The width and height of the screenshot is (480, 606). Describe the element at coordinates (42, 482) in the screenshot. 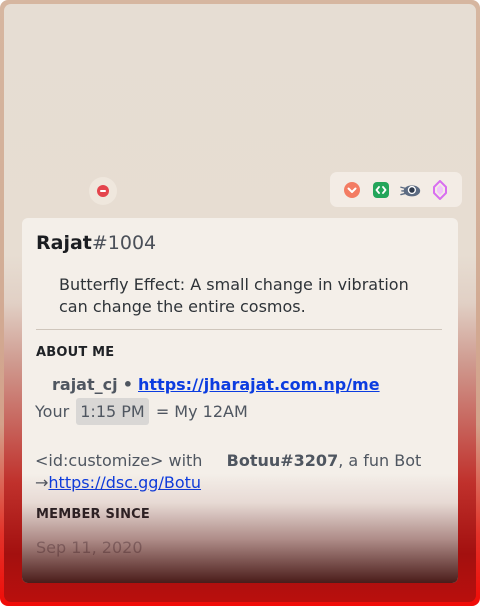

I see `arrow-icon: →` at that location.